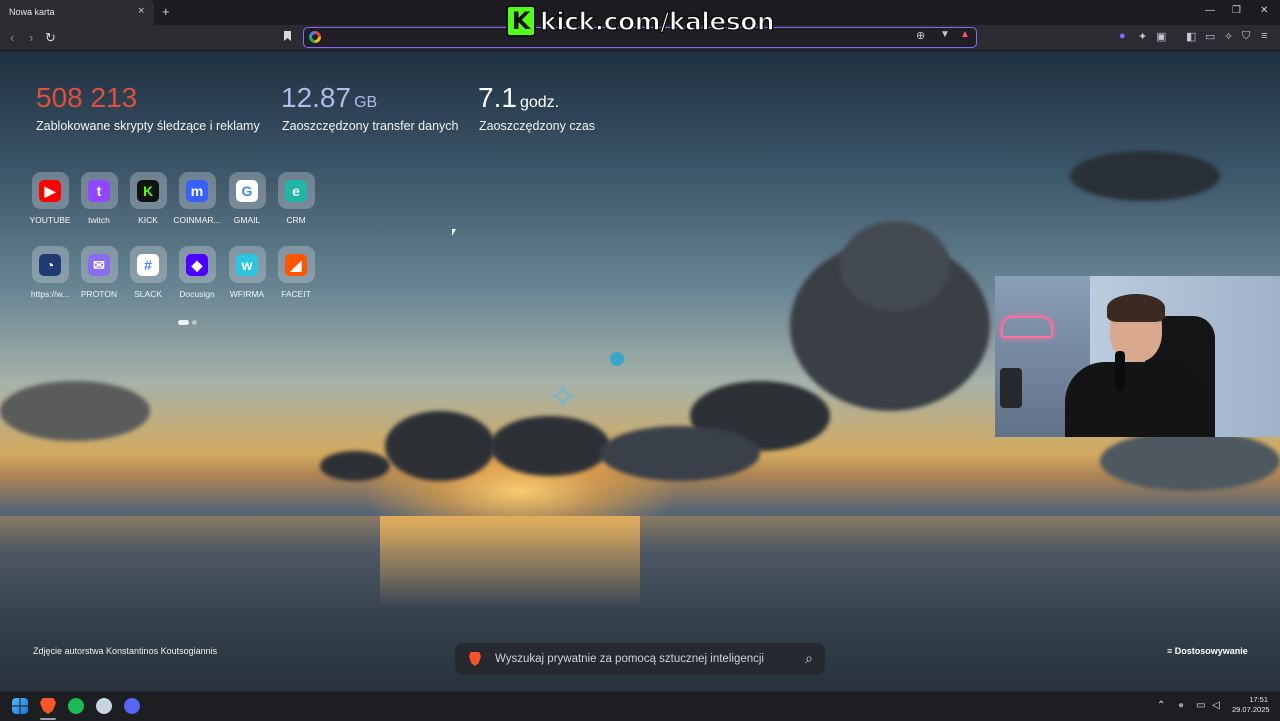  What do you see at coordinates (920, 35) in the screenshot?
I see `zoom-icon: ⊕` at bounding box center [920, 35].